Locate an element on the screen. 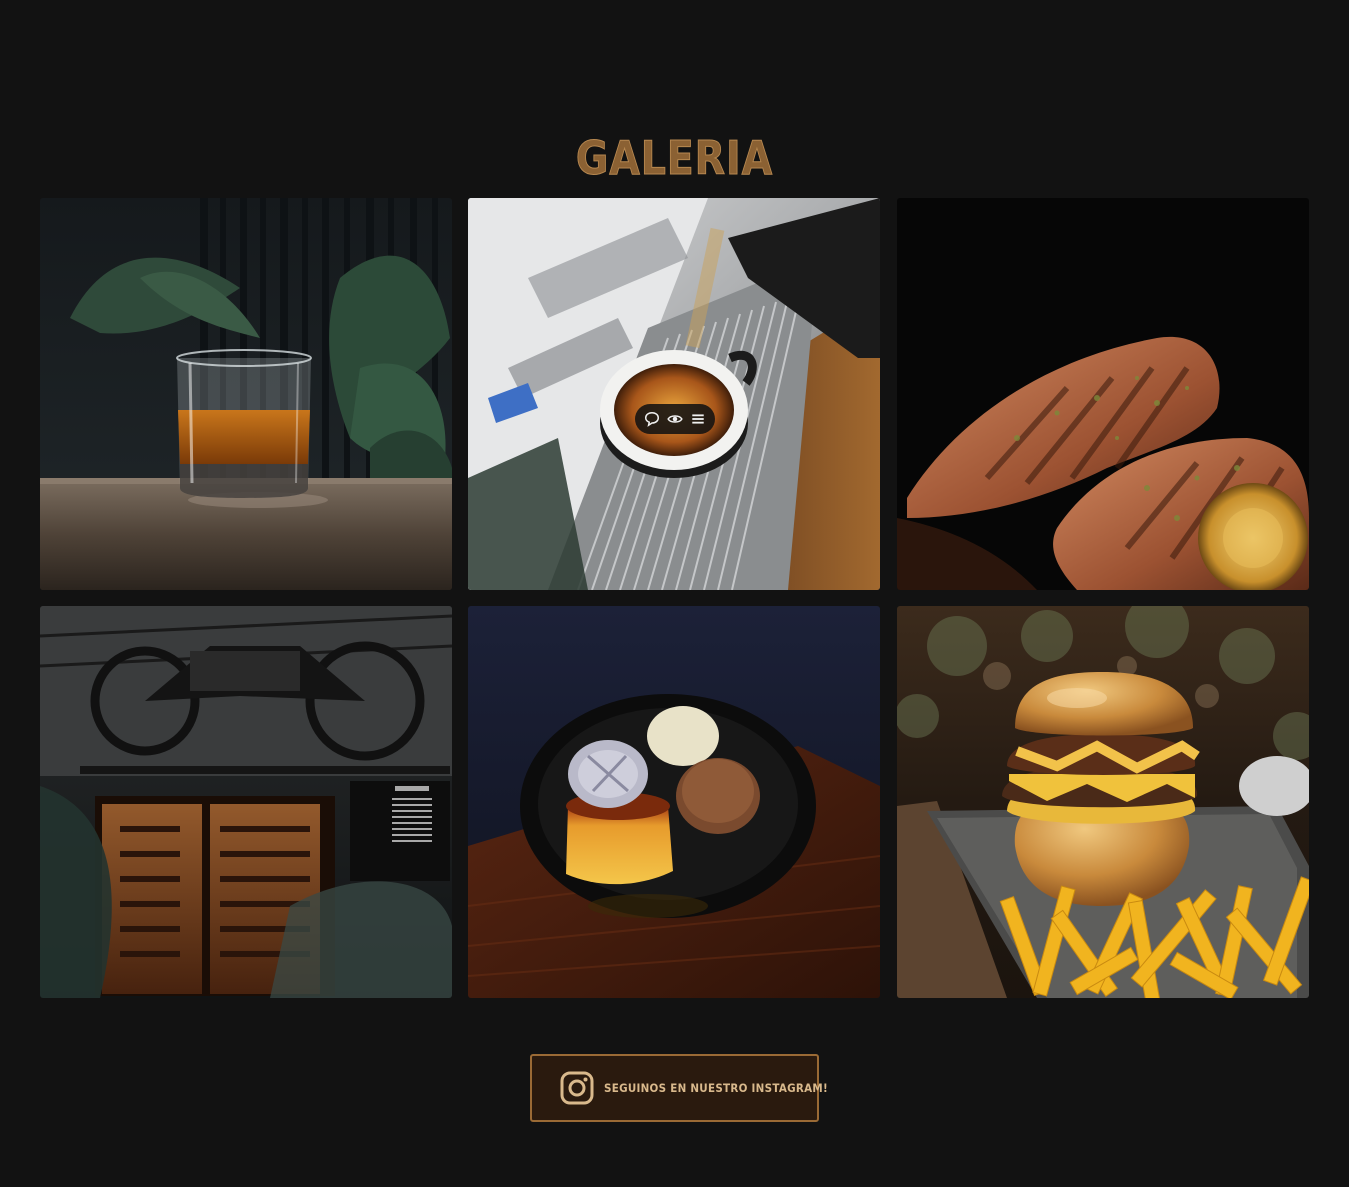 The height and width of the screenshot is (1187, 1349). instagram-button-label: SEGUINOS EN NUESTRO INSTAGRAM! is located at coordinates (716, 1088).